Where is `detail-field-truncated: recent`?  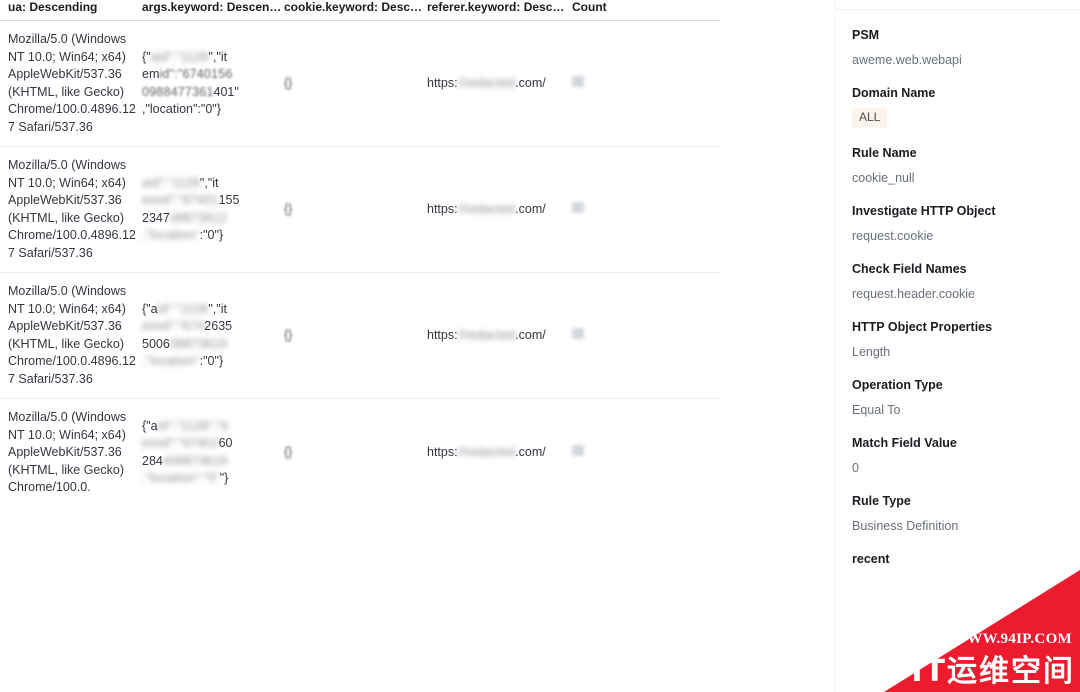 detail-field-truncated: recent is located at coordinates (958, 559).